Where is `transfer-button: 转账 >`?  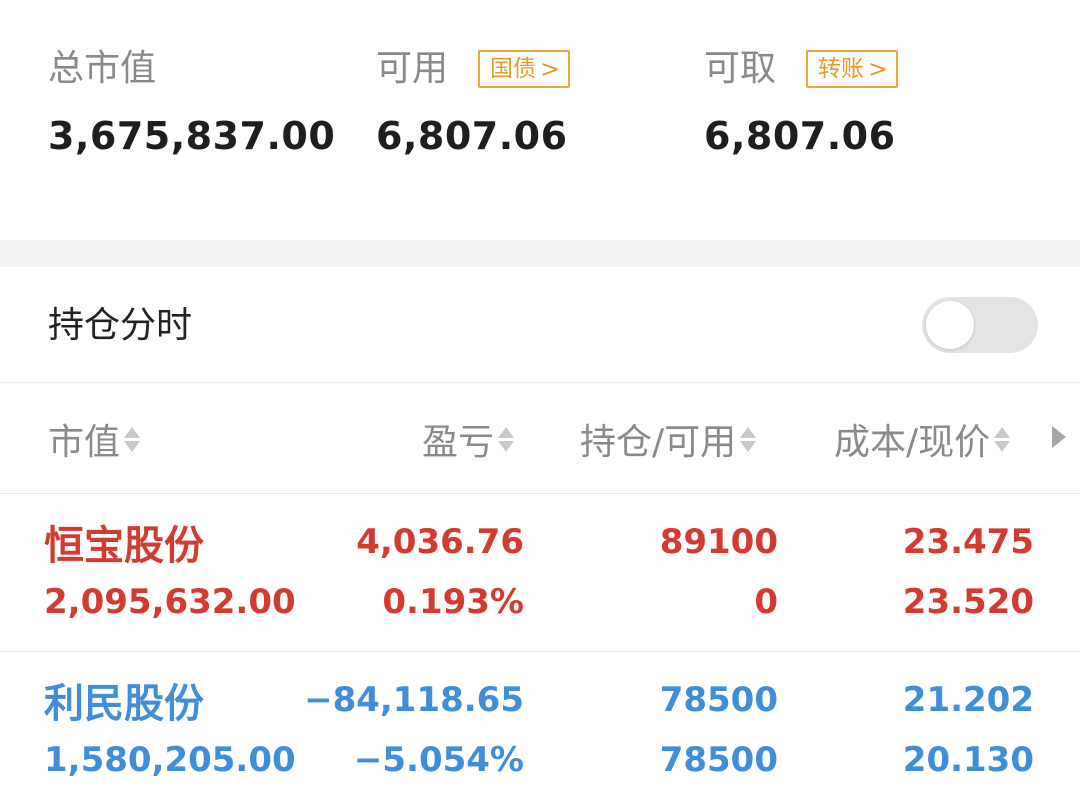 transfer-button: 转账 > is located at coordinates (852, 69).